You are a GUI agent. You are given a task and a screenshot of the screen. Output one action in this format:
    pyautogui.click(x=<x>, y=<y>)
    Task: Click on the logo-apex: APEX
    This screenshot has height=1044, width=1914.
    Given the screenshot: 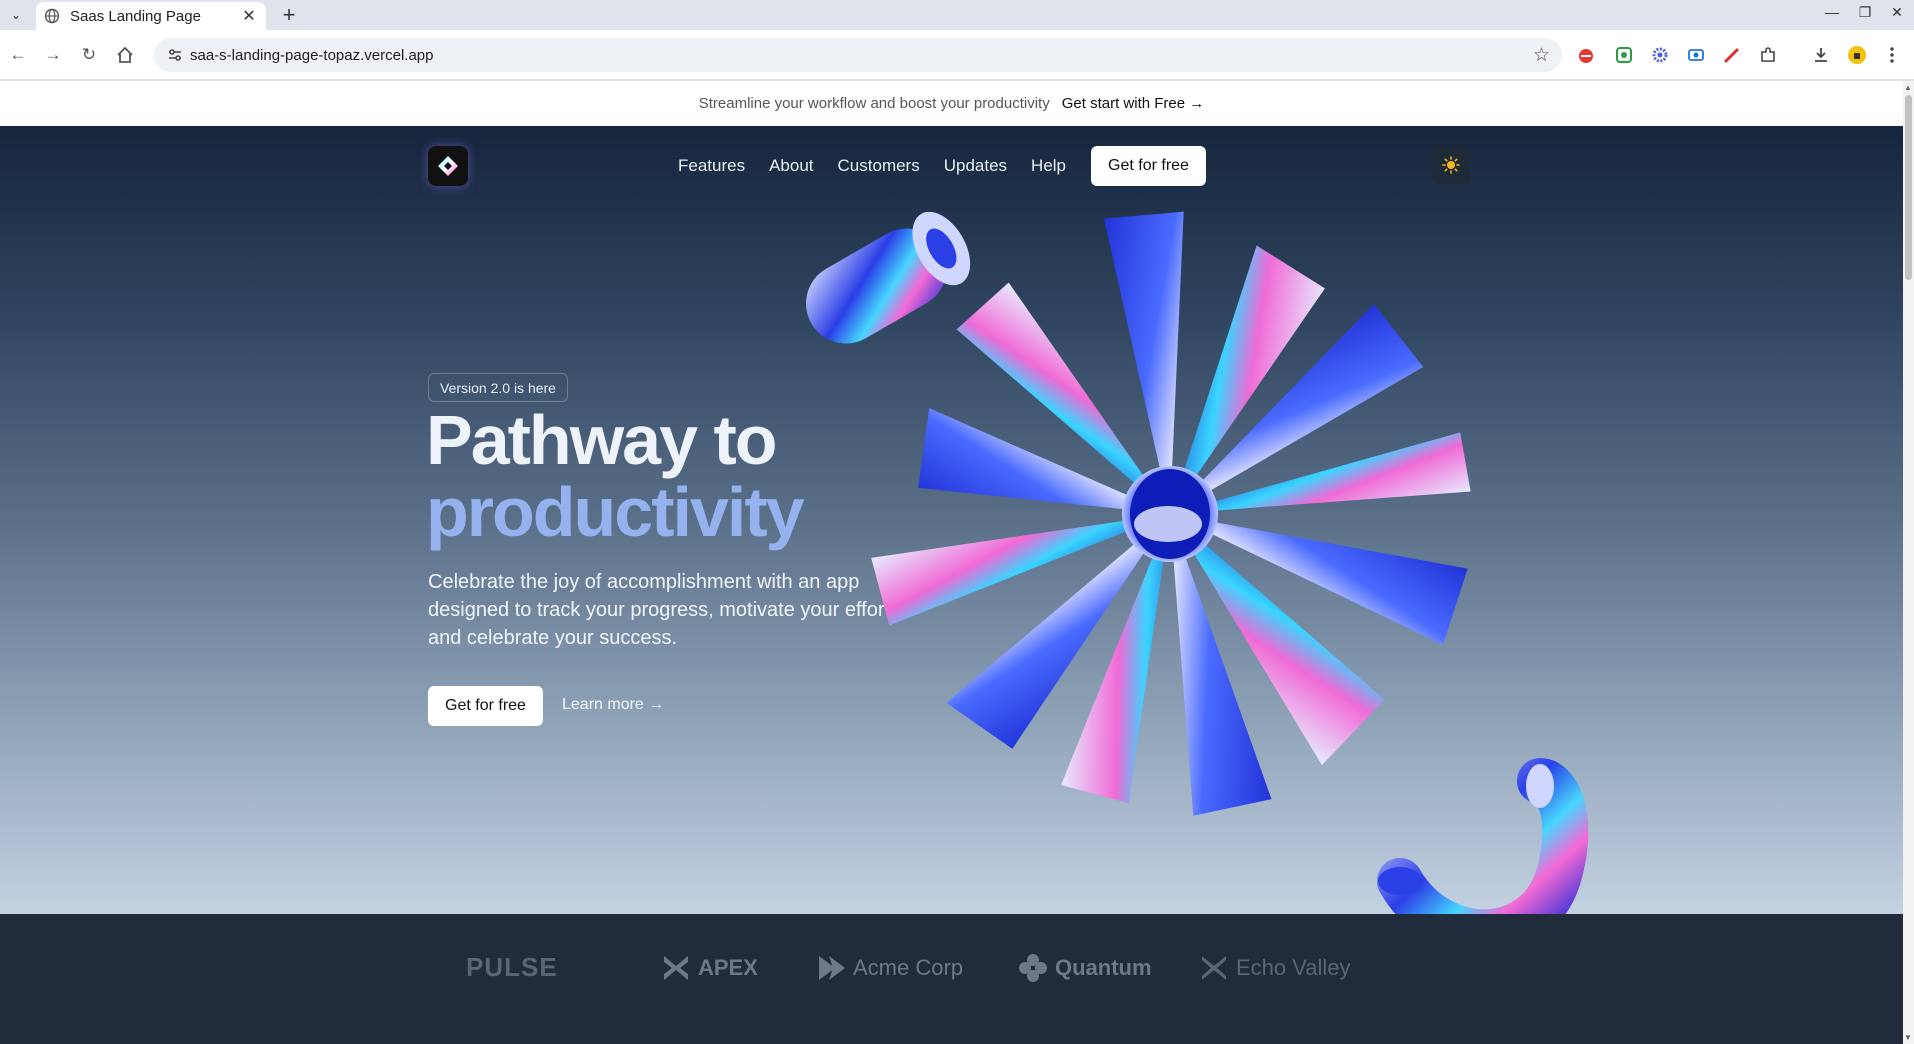 What is the action you would take?
    pyautogui.click(x=709, y=968)
    